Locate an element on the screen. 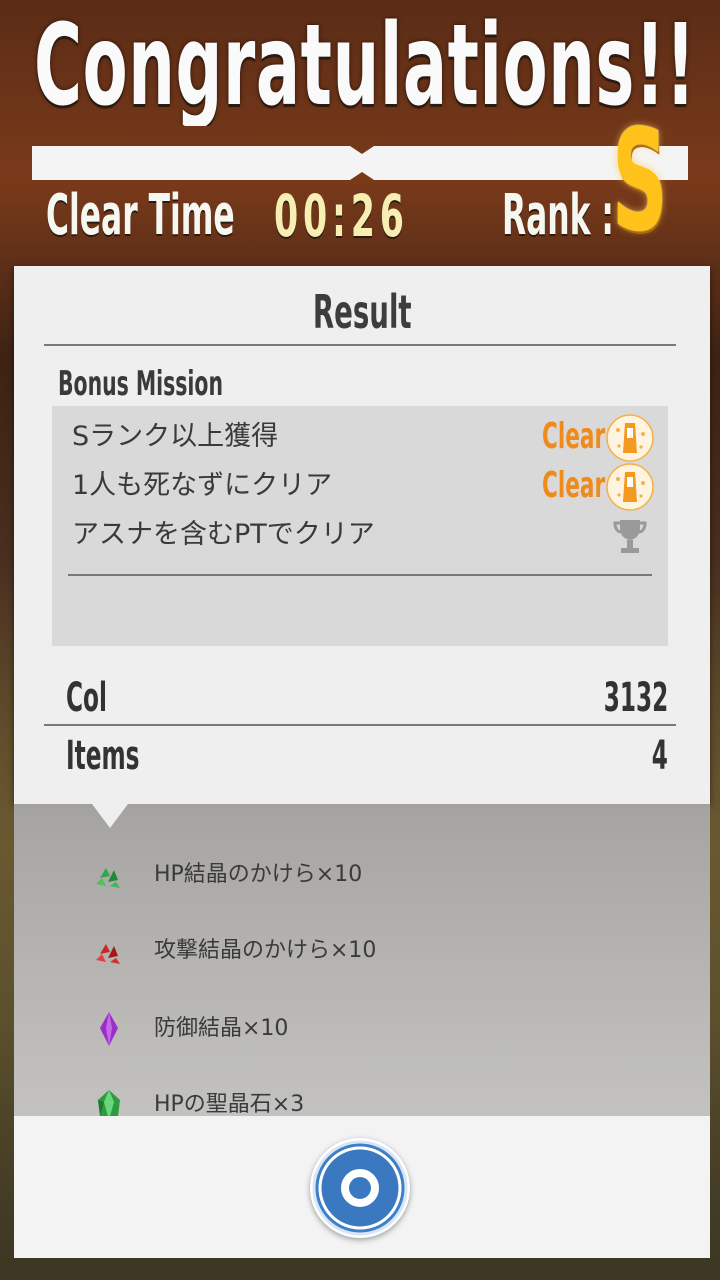 The height and width of the screenshot is (1280, 720). mission-divider is located at coordinates (360, 575).